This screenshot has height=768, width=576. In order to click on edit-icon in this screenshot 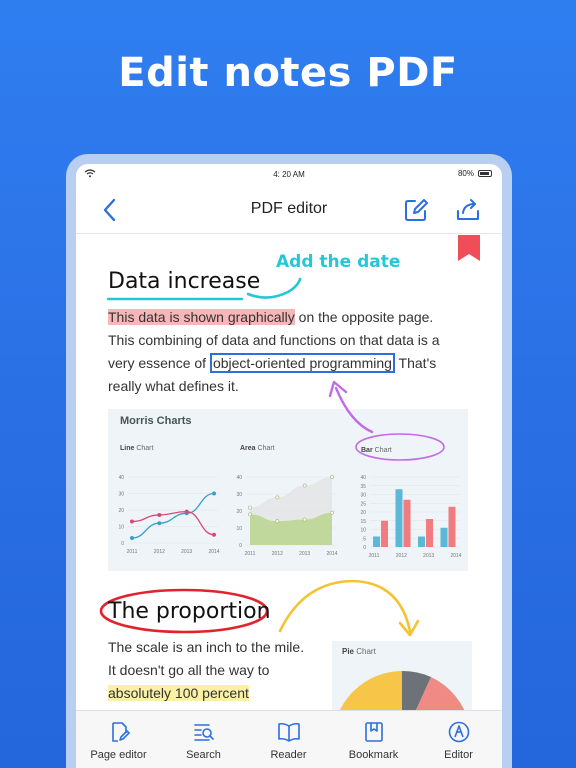, I will do `click(416, 210)`.